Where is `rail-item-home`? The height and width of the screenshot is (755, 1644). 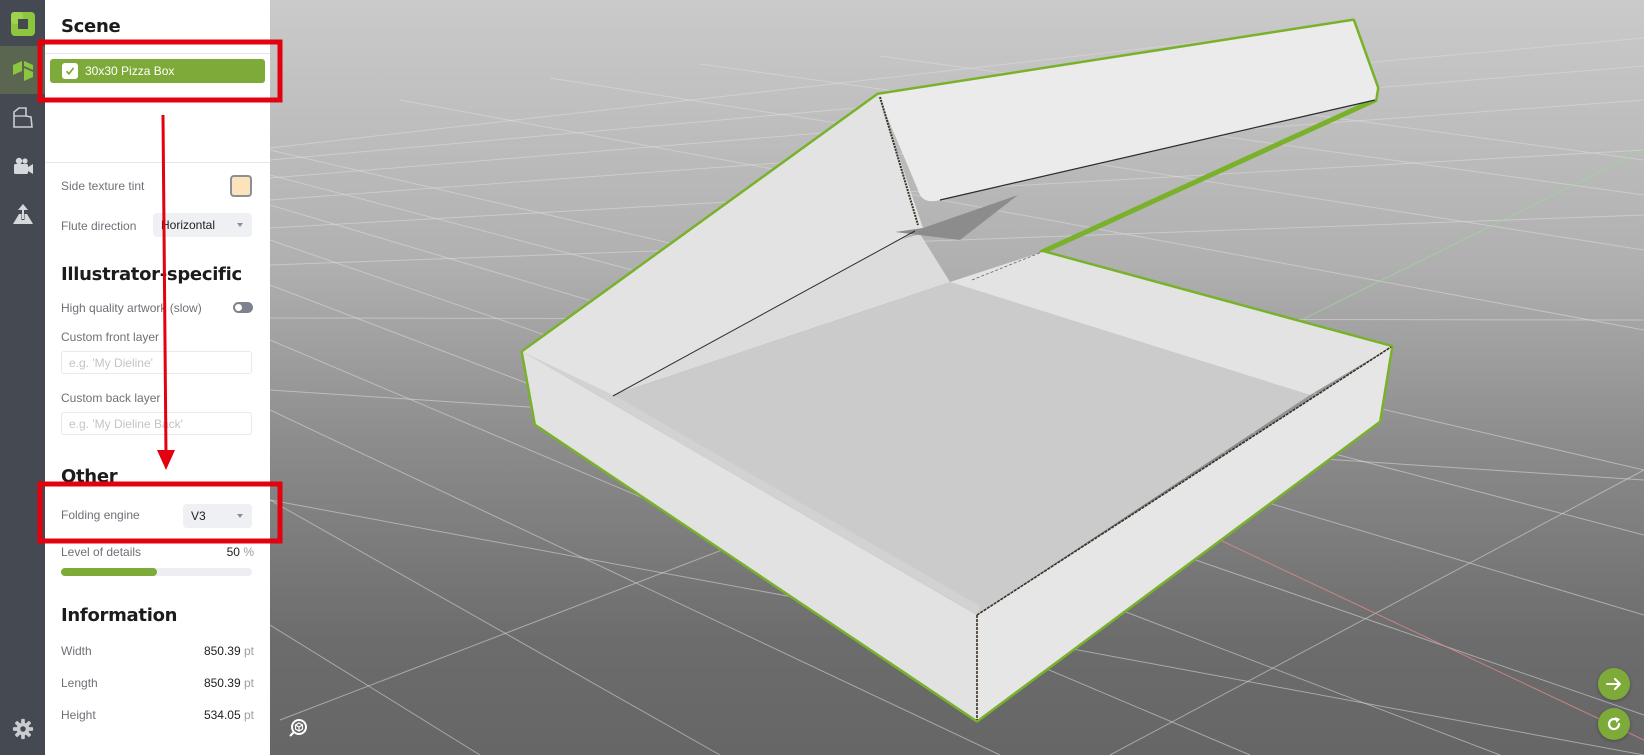
rail-item-home is located at coordinates (22, 24).